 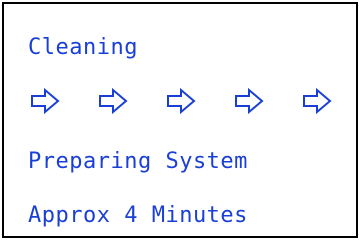 I want to click on status-title: Cleaning, so click(x=83, y=47).